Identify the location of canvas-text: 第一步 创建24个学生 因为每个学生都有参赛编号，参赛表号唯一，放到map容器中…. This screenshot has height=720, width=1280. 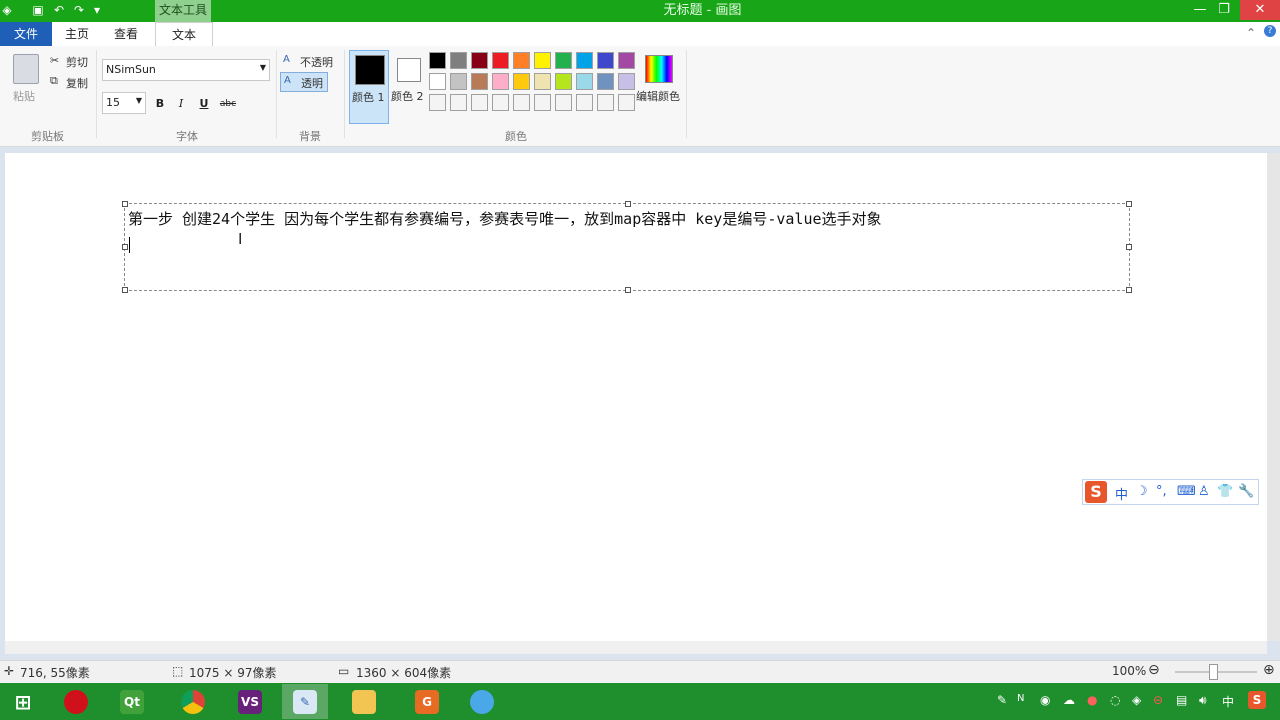
(505, 218).